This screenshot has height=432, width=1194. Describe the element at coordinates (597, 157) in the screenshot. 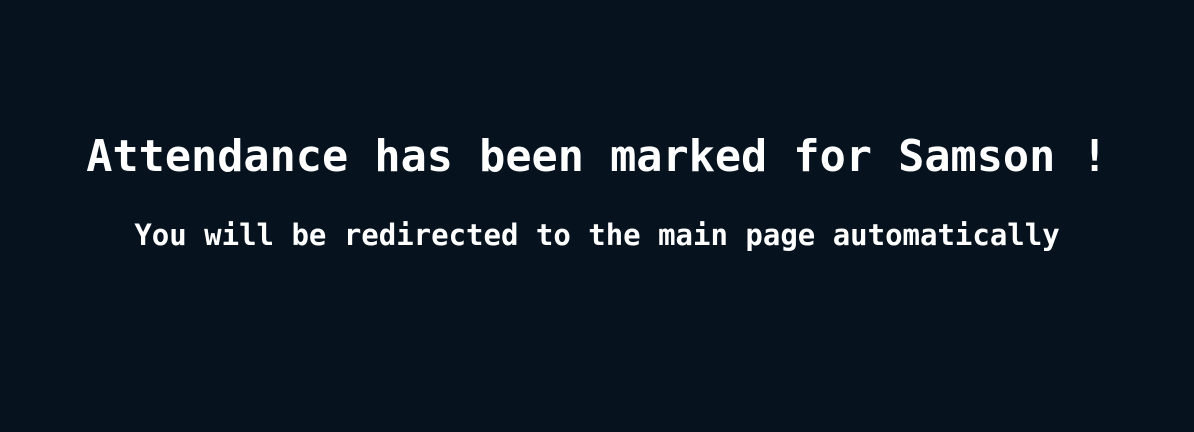

I see `confirmation-title: Attendance has been marked for Samson !` at that location.